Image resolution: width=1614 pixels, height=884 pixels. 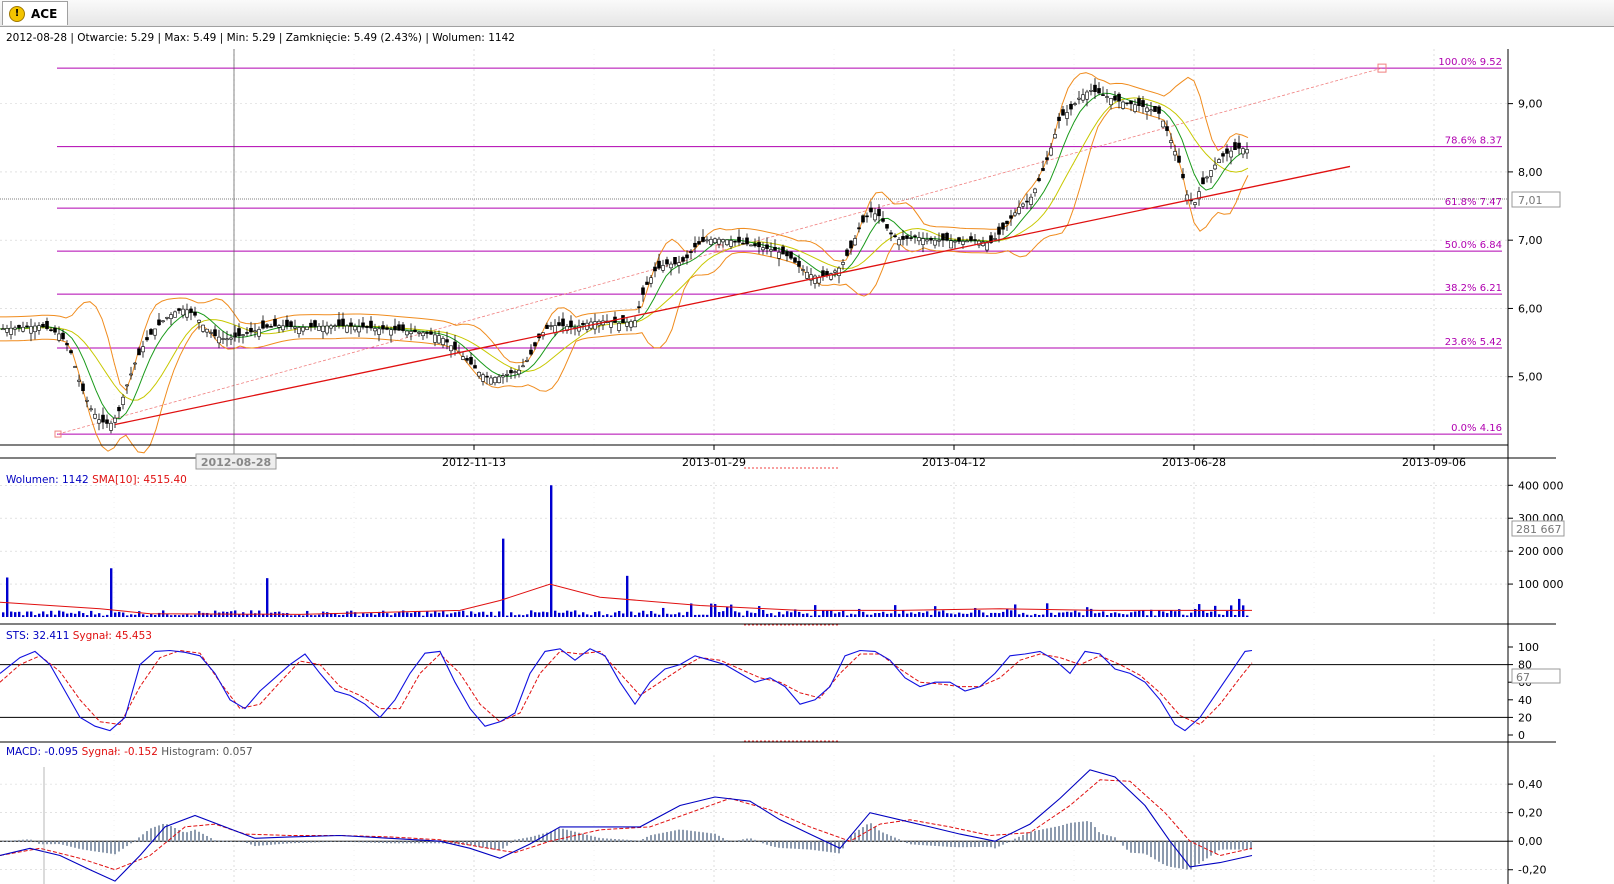 What do you see at coordinates (35, 13) in the screenshot?
I see `tab-ace: ! ACE` at bounding box center [35, 13].